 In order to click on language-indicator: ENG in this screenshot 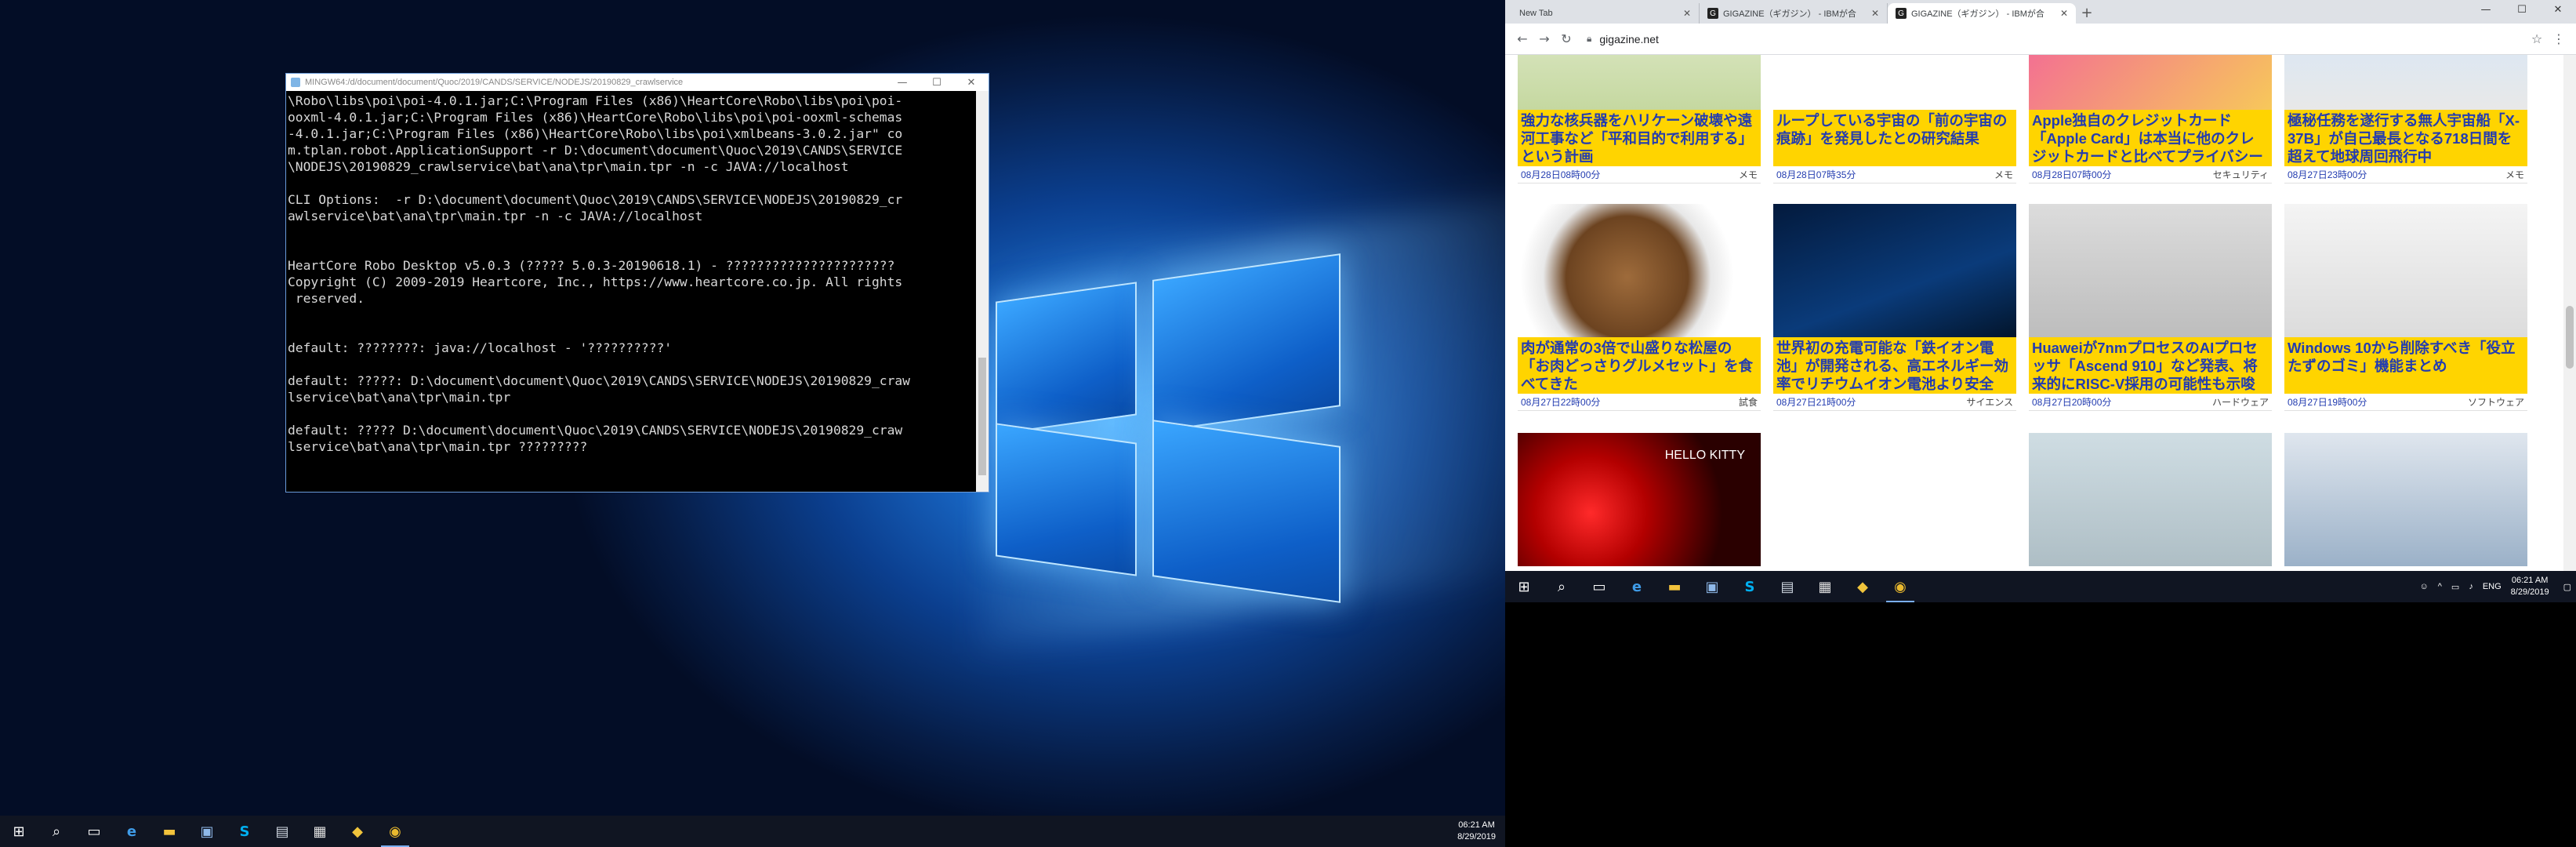, I will do `click(2493, 586)`.